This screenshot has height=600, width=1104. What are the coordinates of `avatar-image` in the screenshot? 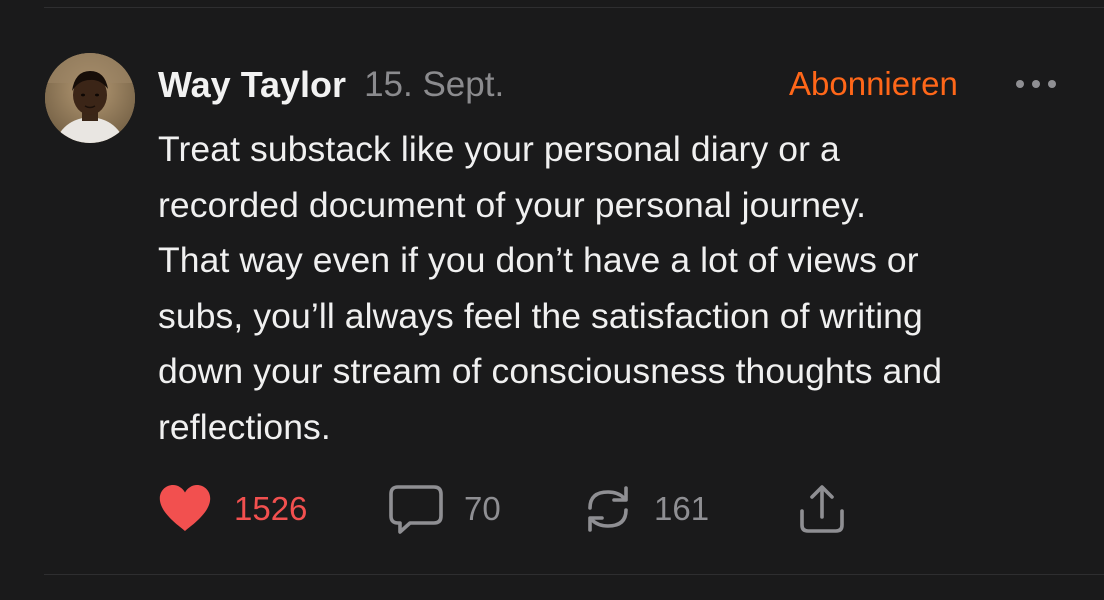 It's located at (90, 98).